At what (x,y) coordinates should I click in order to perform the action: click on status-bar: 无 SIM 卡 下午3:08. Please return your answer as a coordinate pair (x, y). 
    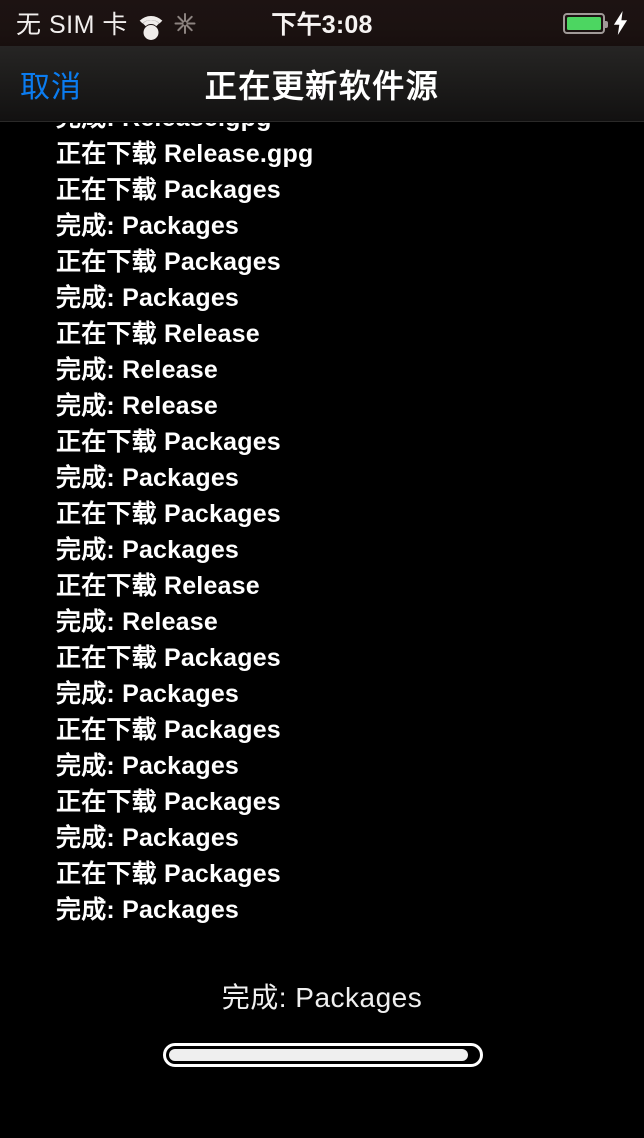
    Looking at the image, I should click on (322, 23).